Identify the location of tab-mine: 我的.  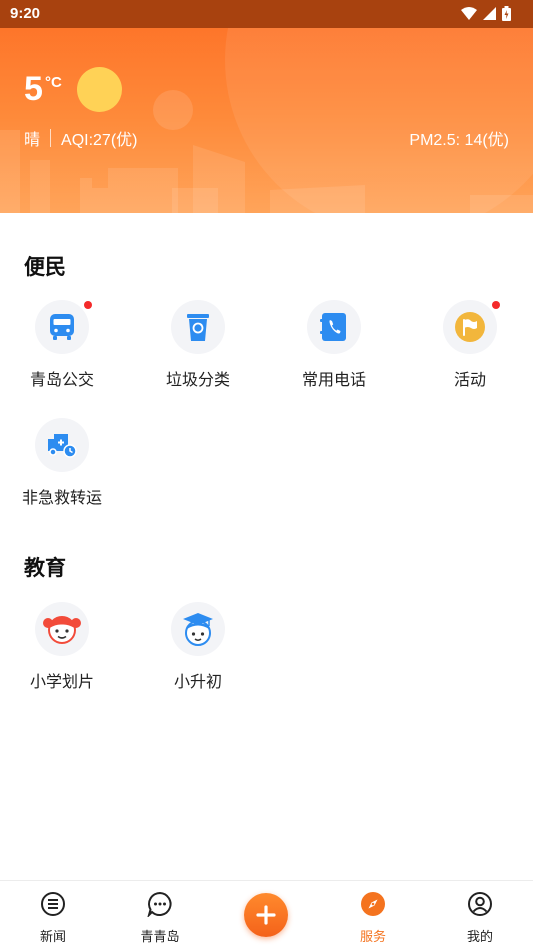
(480, 918).